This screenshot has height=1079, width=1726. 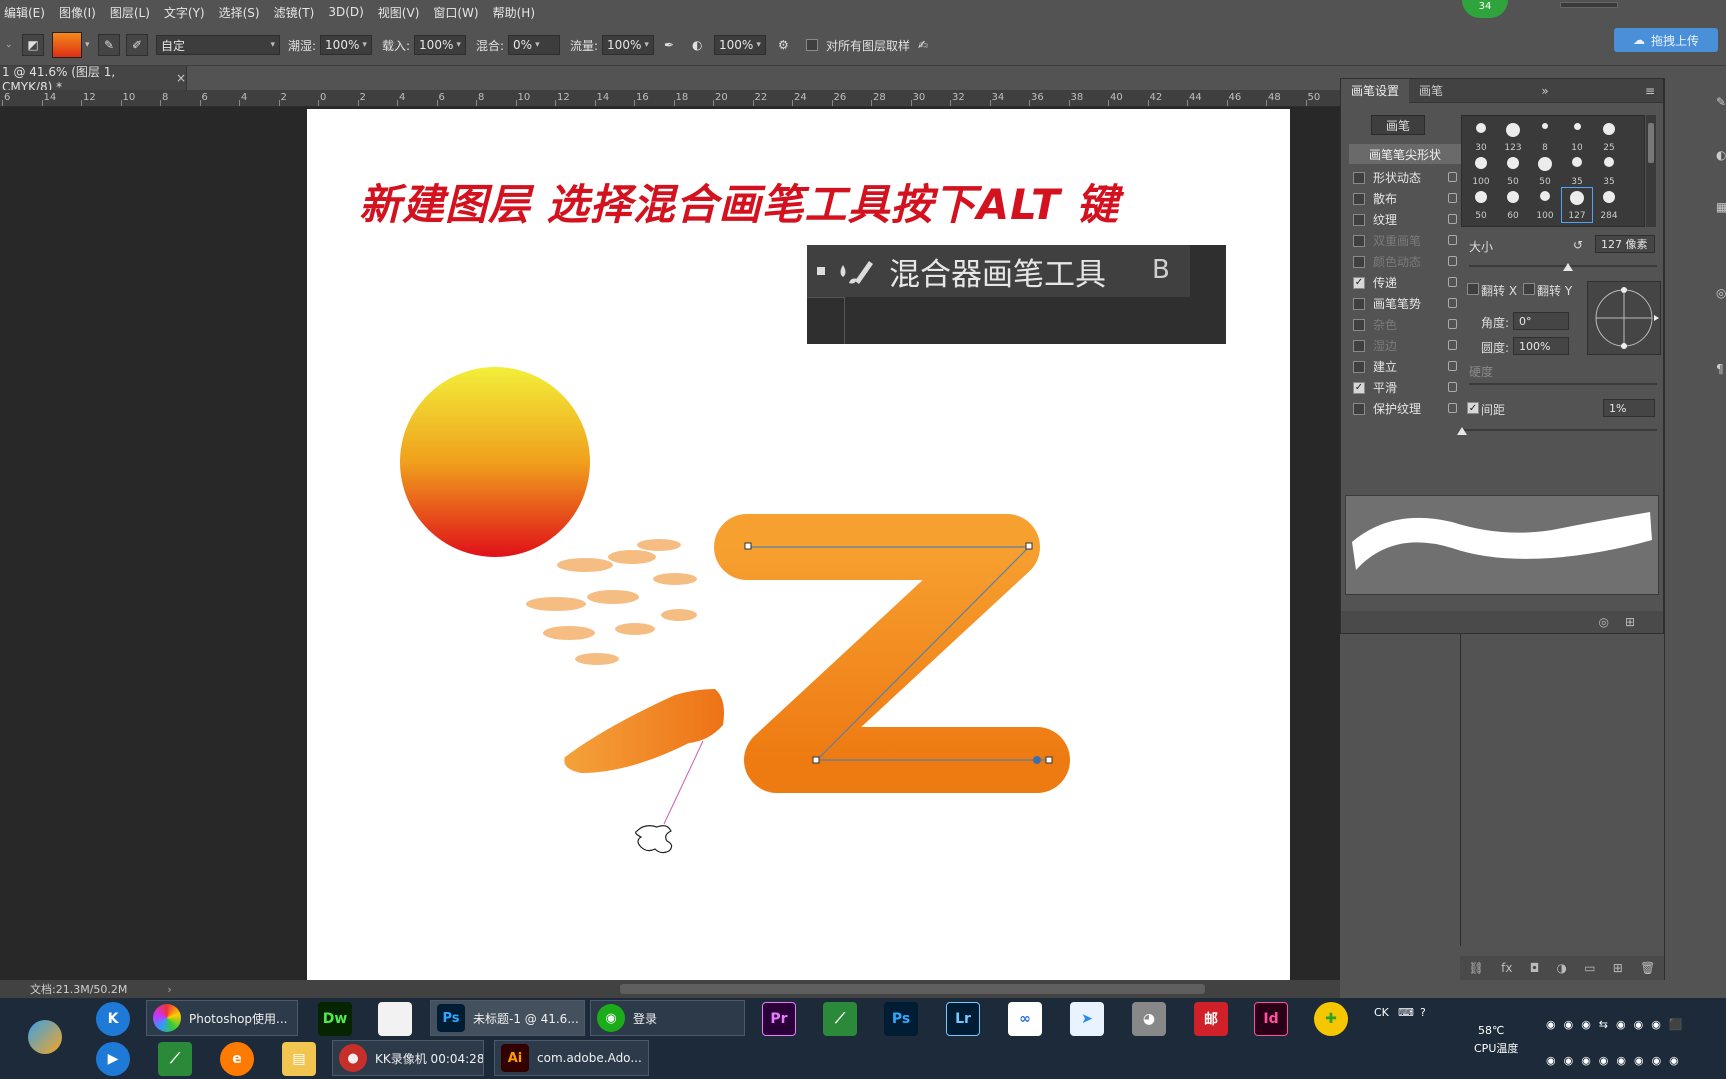 What do you see at coordinates (1423, 1012) in the screenshot?
I see `help-icon: ?` at bounding box center [1423, 1012].